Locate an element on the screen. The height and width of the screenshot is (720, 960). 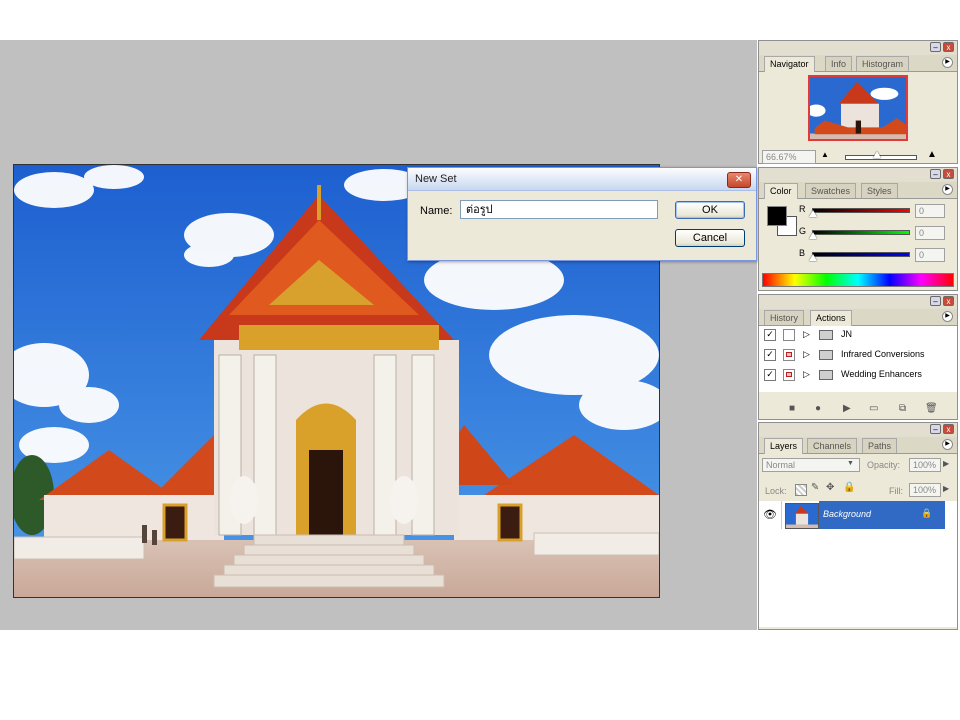
red-value-field: 0 is located at coordinates (930, 211).